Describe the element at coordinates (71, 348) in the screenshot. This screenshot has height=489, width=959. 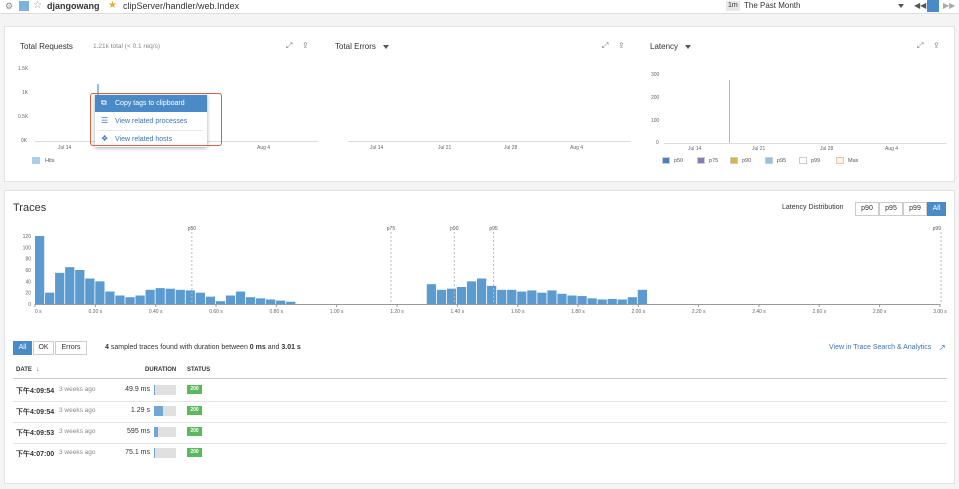
I see `filter-errors-button: Errors` at that location.